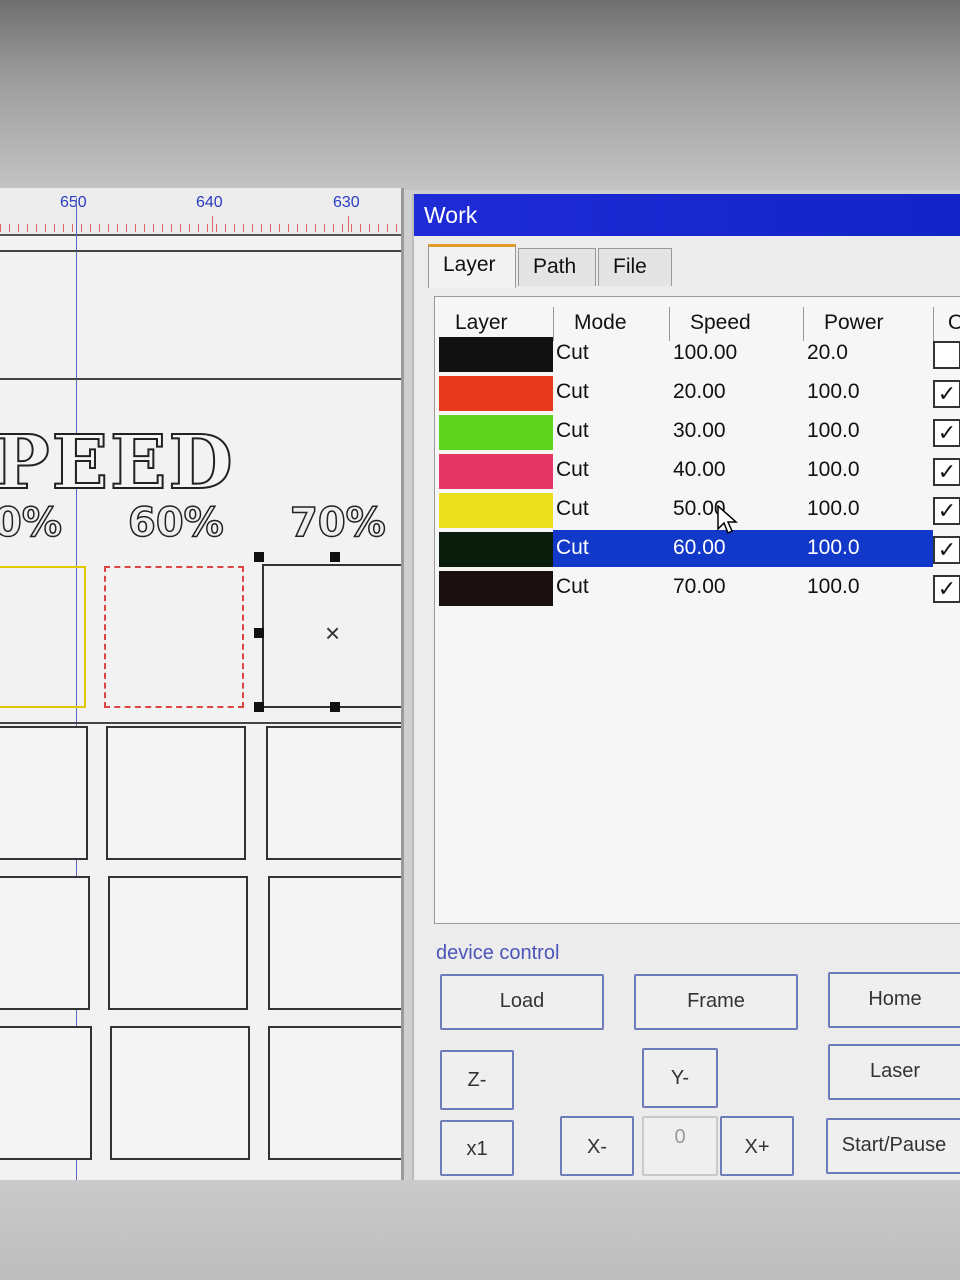 The height and width of the screenshot is (1280, 960). What do you see at coordinates (337, 523) in the screenshot?
I see `canvas-text-percent: 70%` at bounding box center [337, 523].